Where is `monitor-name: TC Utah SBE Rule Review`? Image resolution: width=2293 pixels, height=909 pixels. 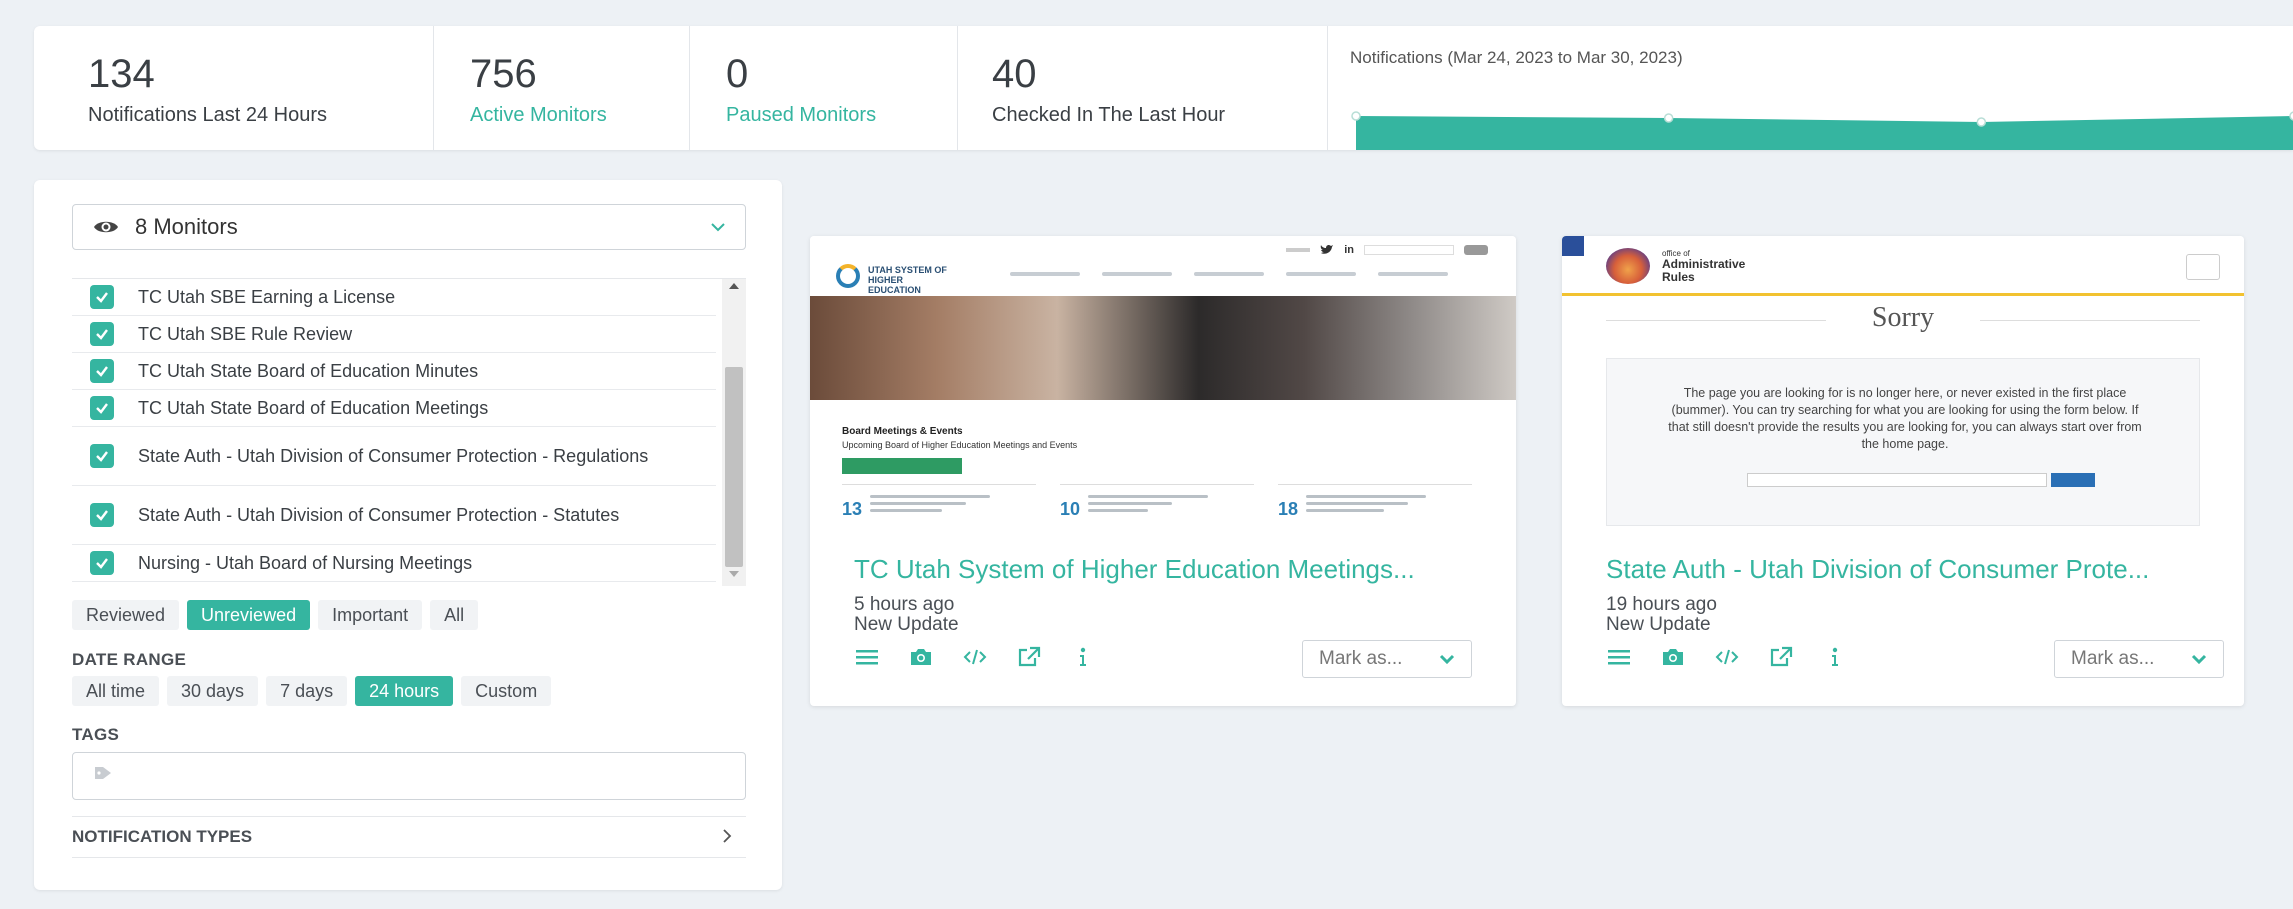 monitor-name: TC Utah SBE Rule Review is located at coordinates (245, 333).